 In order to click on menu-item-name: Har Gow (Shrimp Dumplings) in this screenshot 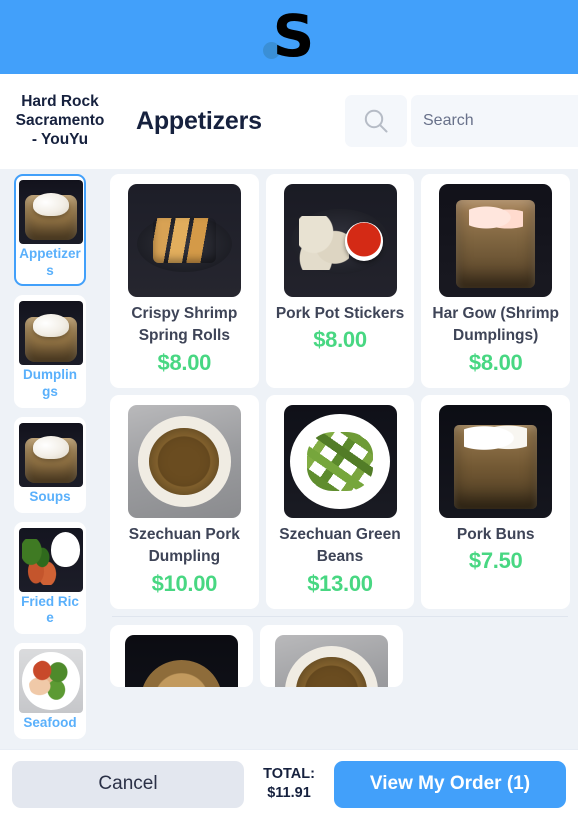, I will do `click(495, 325)`.